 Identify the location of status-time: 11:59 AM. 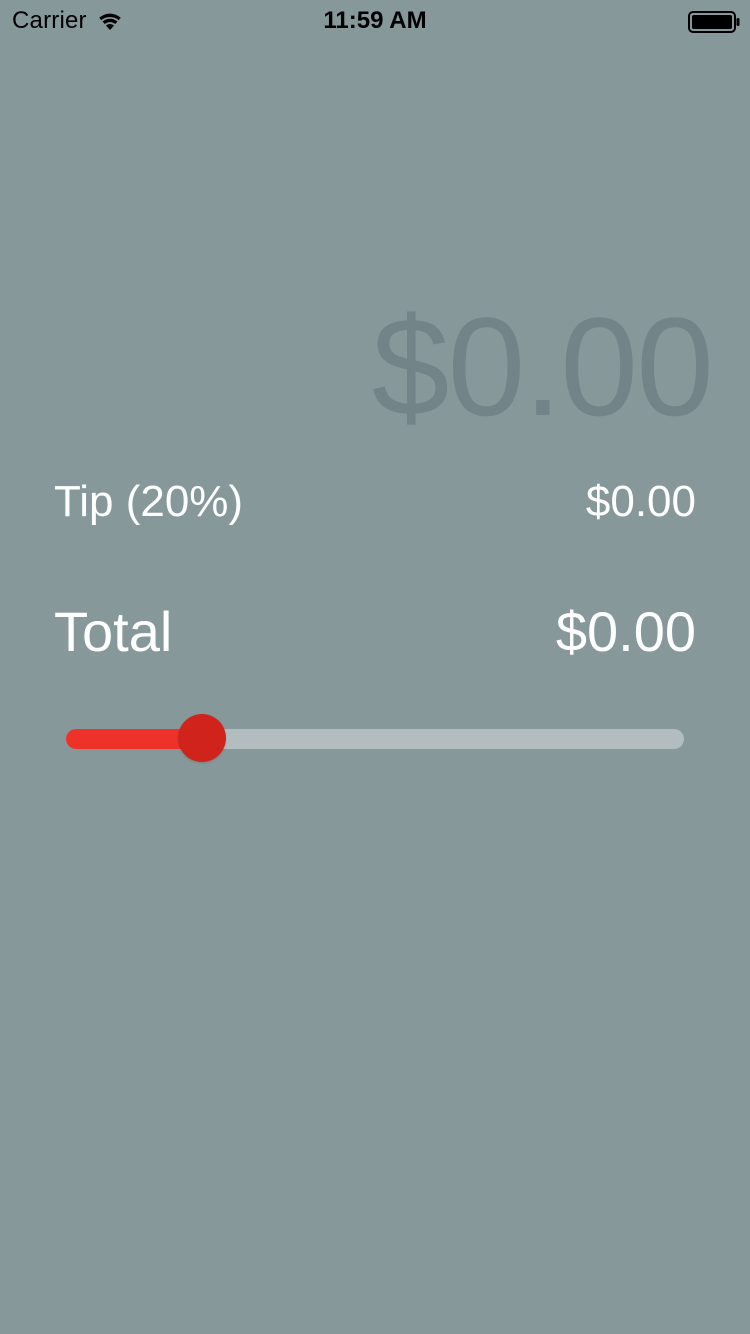
(375, 20).